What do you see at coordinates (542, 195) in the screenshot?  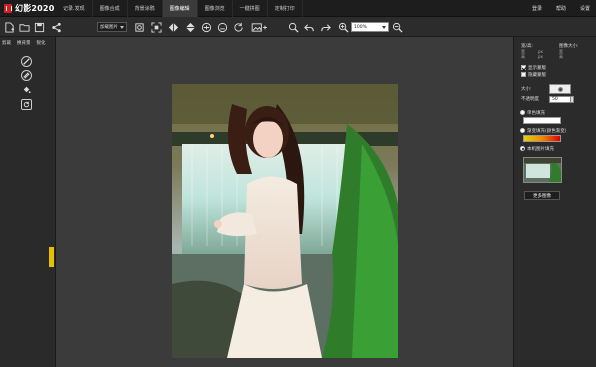 I see `more-images-button: 更多图像` at bounding box center [542, 195].